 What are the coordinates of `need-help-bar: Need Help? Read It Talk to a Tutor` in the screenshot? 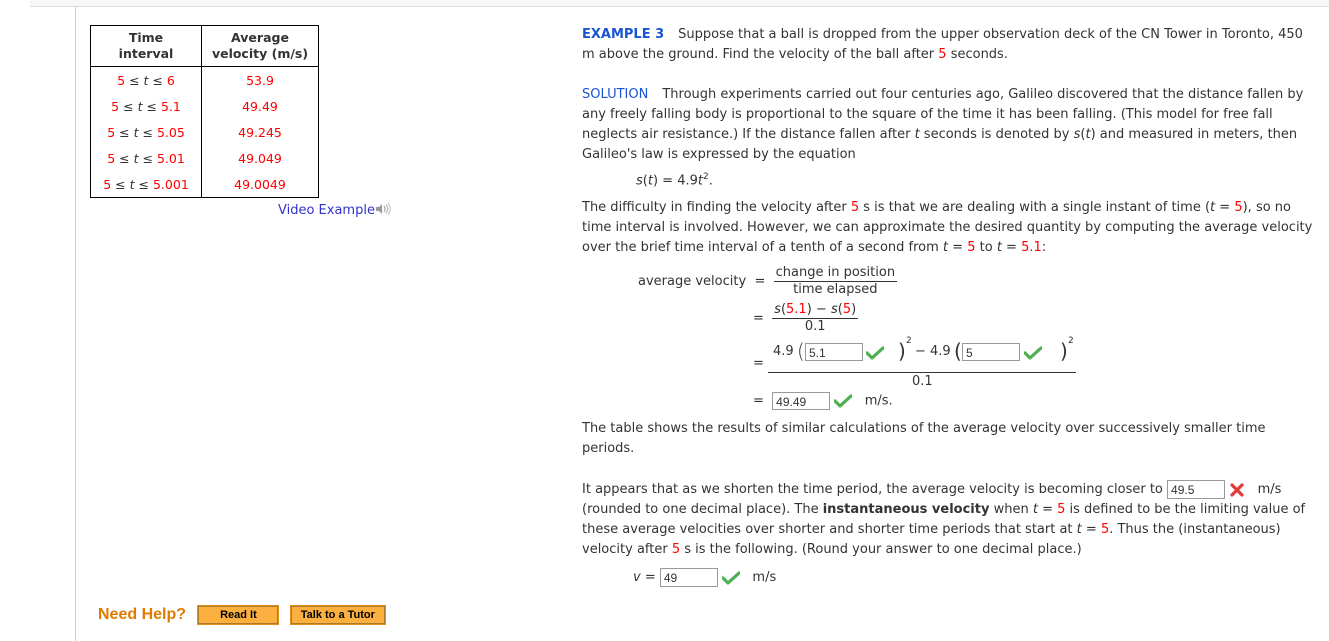 It's located at (242, 615).